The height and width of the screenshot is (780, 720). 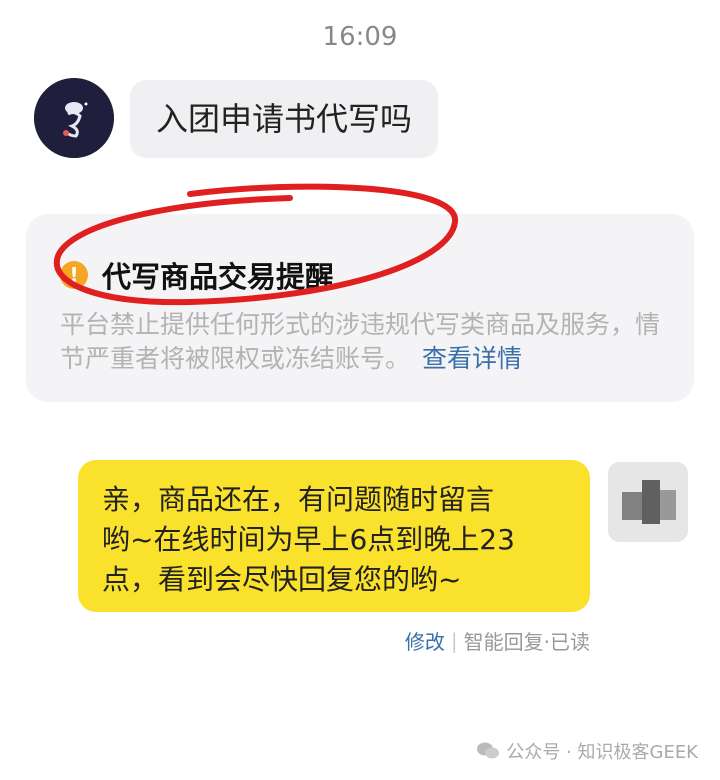 What do you see at coordinates (298, 499) in the screenshot?
I see `outgoing-message-line: 亲，商品还在，有问题随时留言` at bounding box center [298, 499].